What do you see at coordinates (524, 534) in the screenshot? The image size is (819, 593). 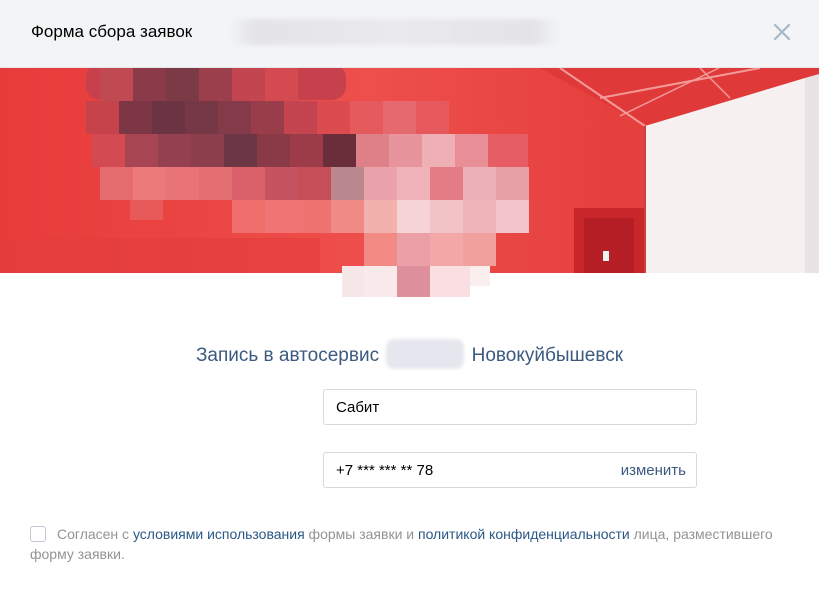 I see `privacy-policy-link: политикой конфиденциальности` at bounding box center [524, 534].